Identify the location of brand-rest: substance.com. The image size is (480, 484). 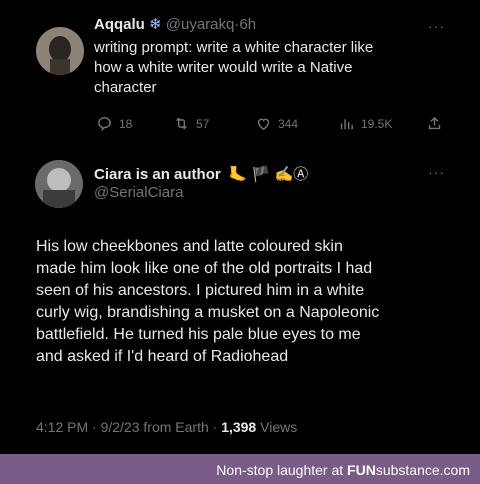
(422, 470).